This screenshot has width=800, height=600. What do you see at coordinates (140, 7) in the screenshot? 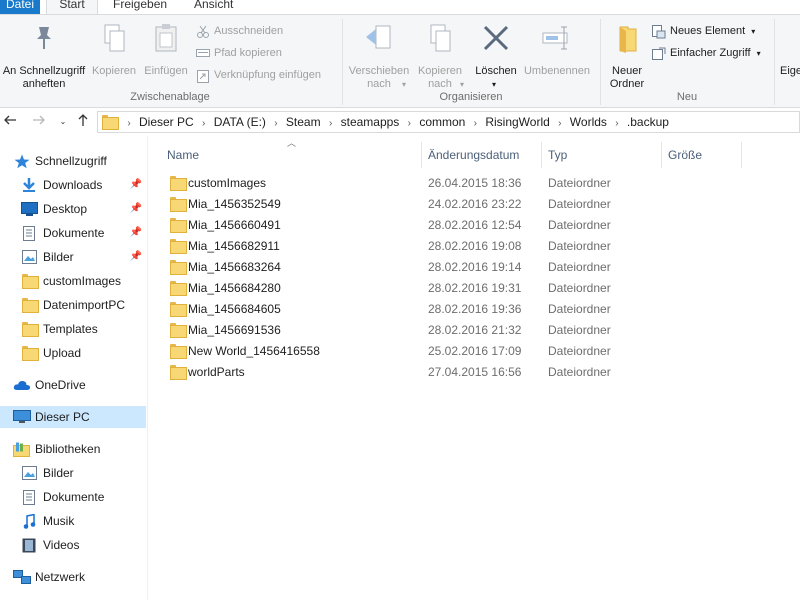
I see `tab-share: Freigeben` at bounding box center [140, 7].